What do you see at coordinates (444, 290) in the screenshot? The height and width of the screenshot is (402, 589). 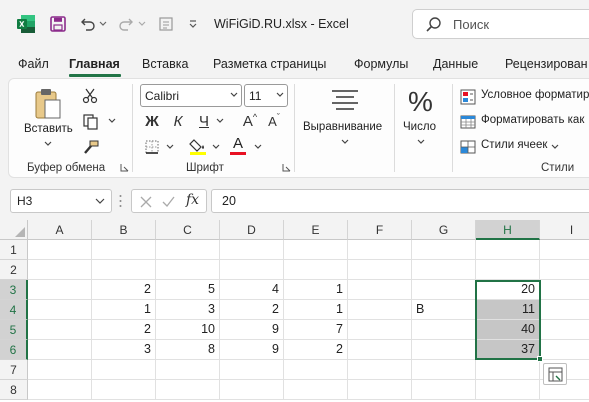 I see `cell-g3` at bounding box center [444, 290].